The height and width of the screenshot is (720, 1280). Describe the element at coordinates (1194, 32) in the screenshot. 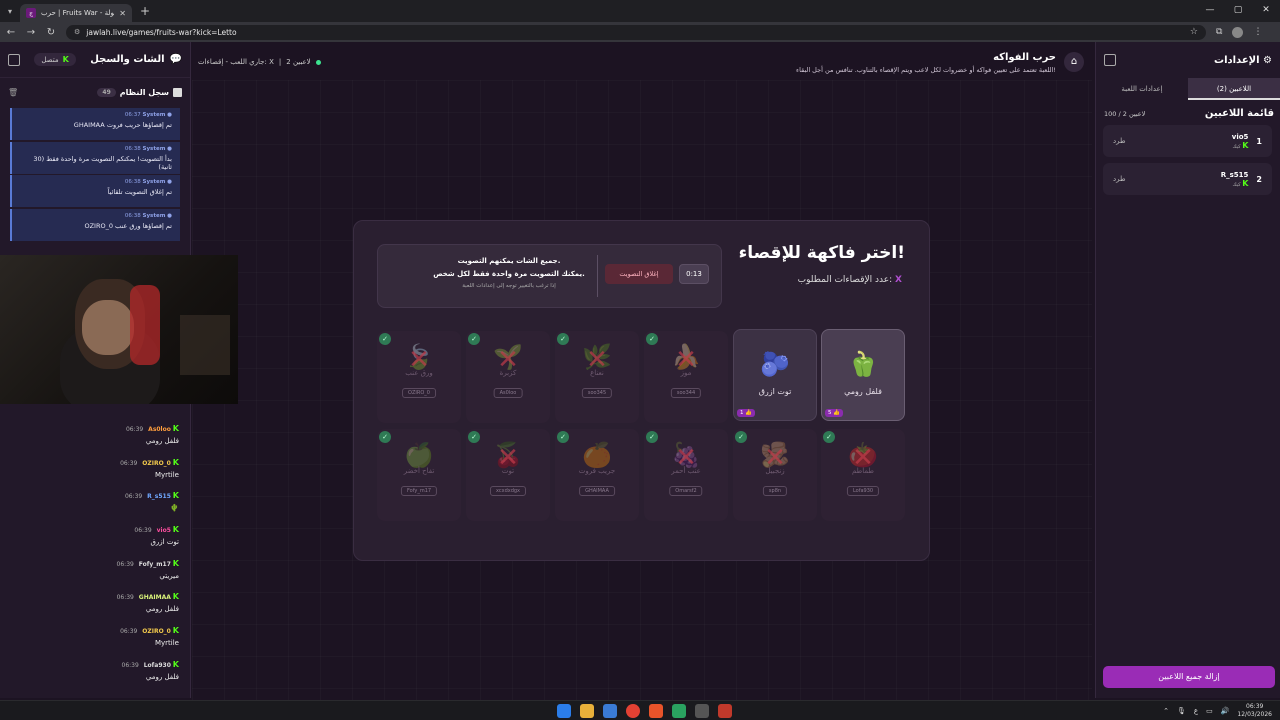

I see `bookmark-star-icon: ☆` at that location.